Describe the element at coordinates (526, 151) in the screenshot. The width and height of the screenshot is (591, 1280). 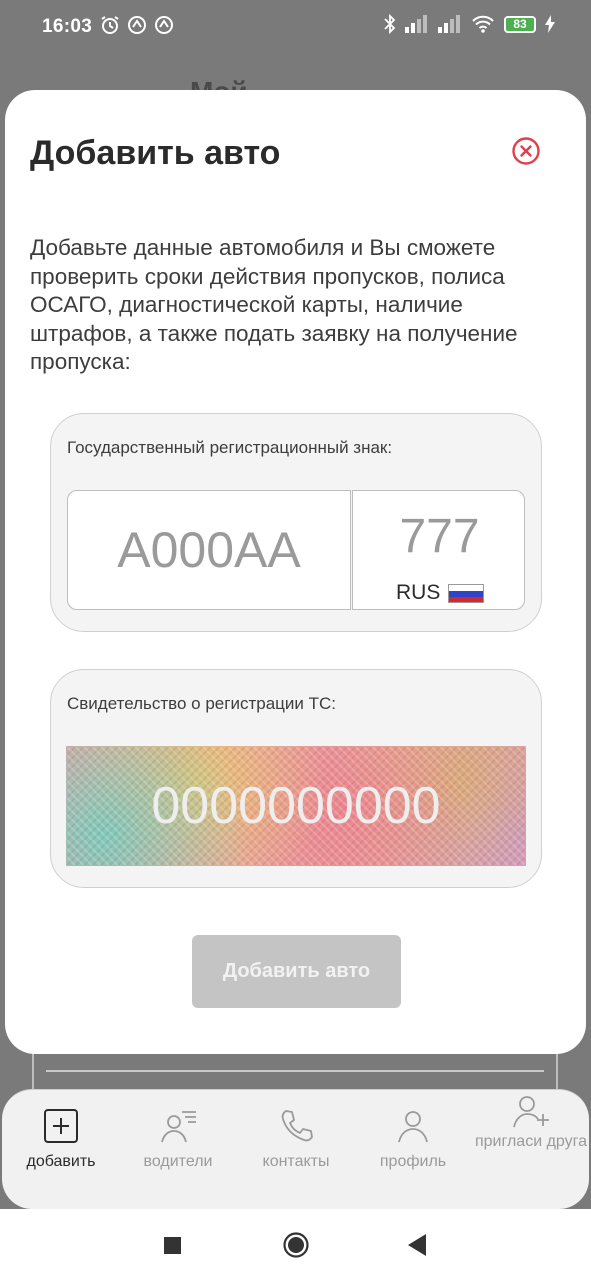
I see `close-icon` at that location.